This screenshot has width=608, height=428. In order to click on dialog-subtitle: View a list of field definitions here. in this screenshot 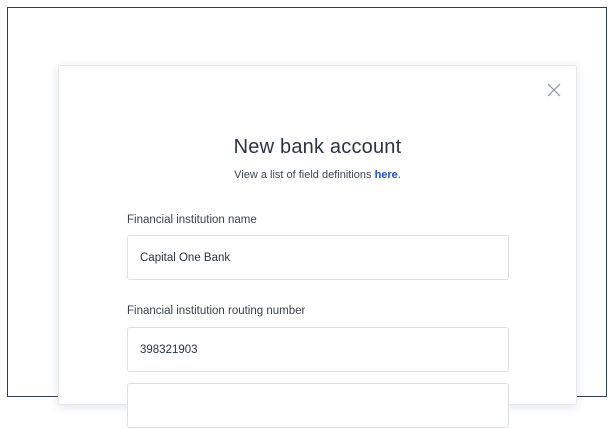, I will do `click(317, 175)`.